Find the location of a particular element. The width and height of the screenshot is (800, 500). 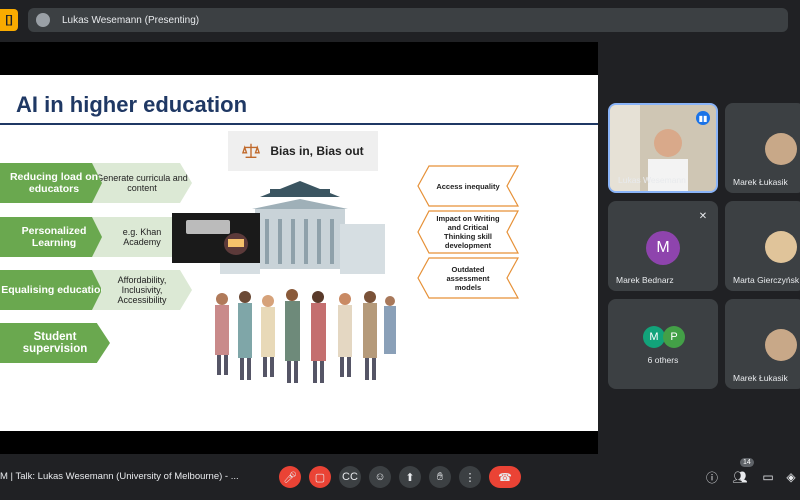

benefit-item-1: Reducing load on educators is located at coordinates (54, 183).